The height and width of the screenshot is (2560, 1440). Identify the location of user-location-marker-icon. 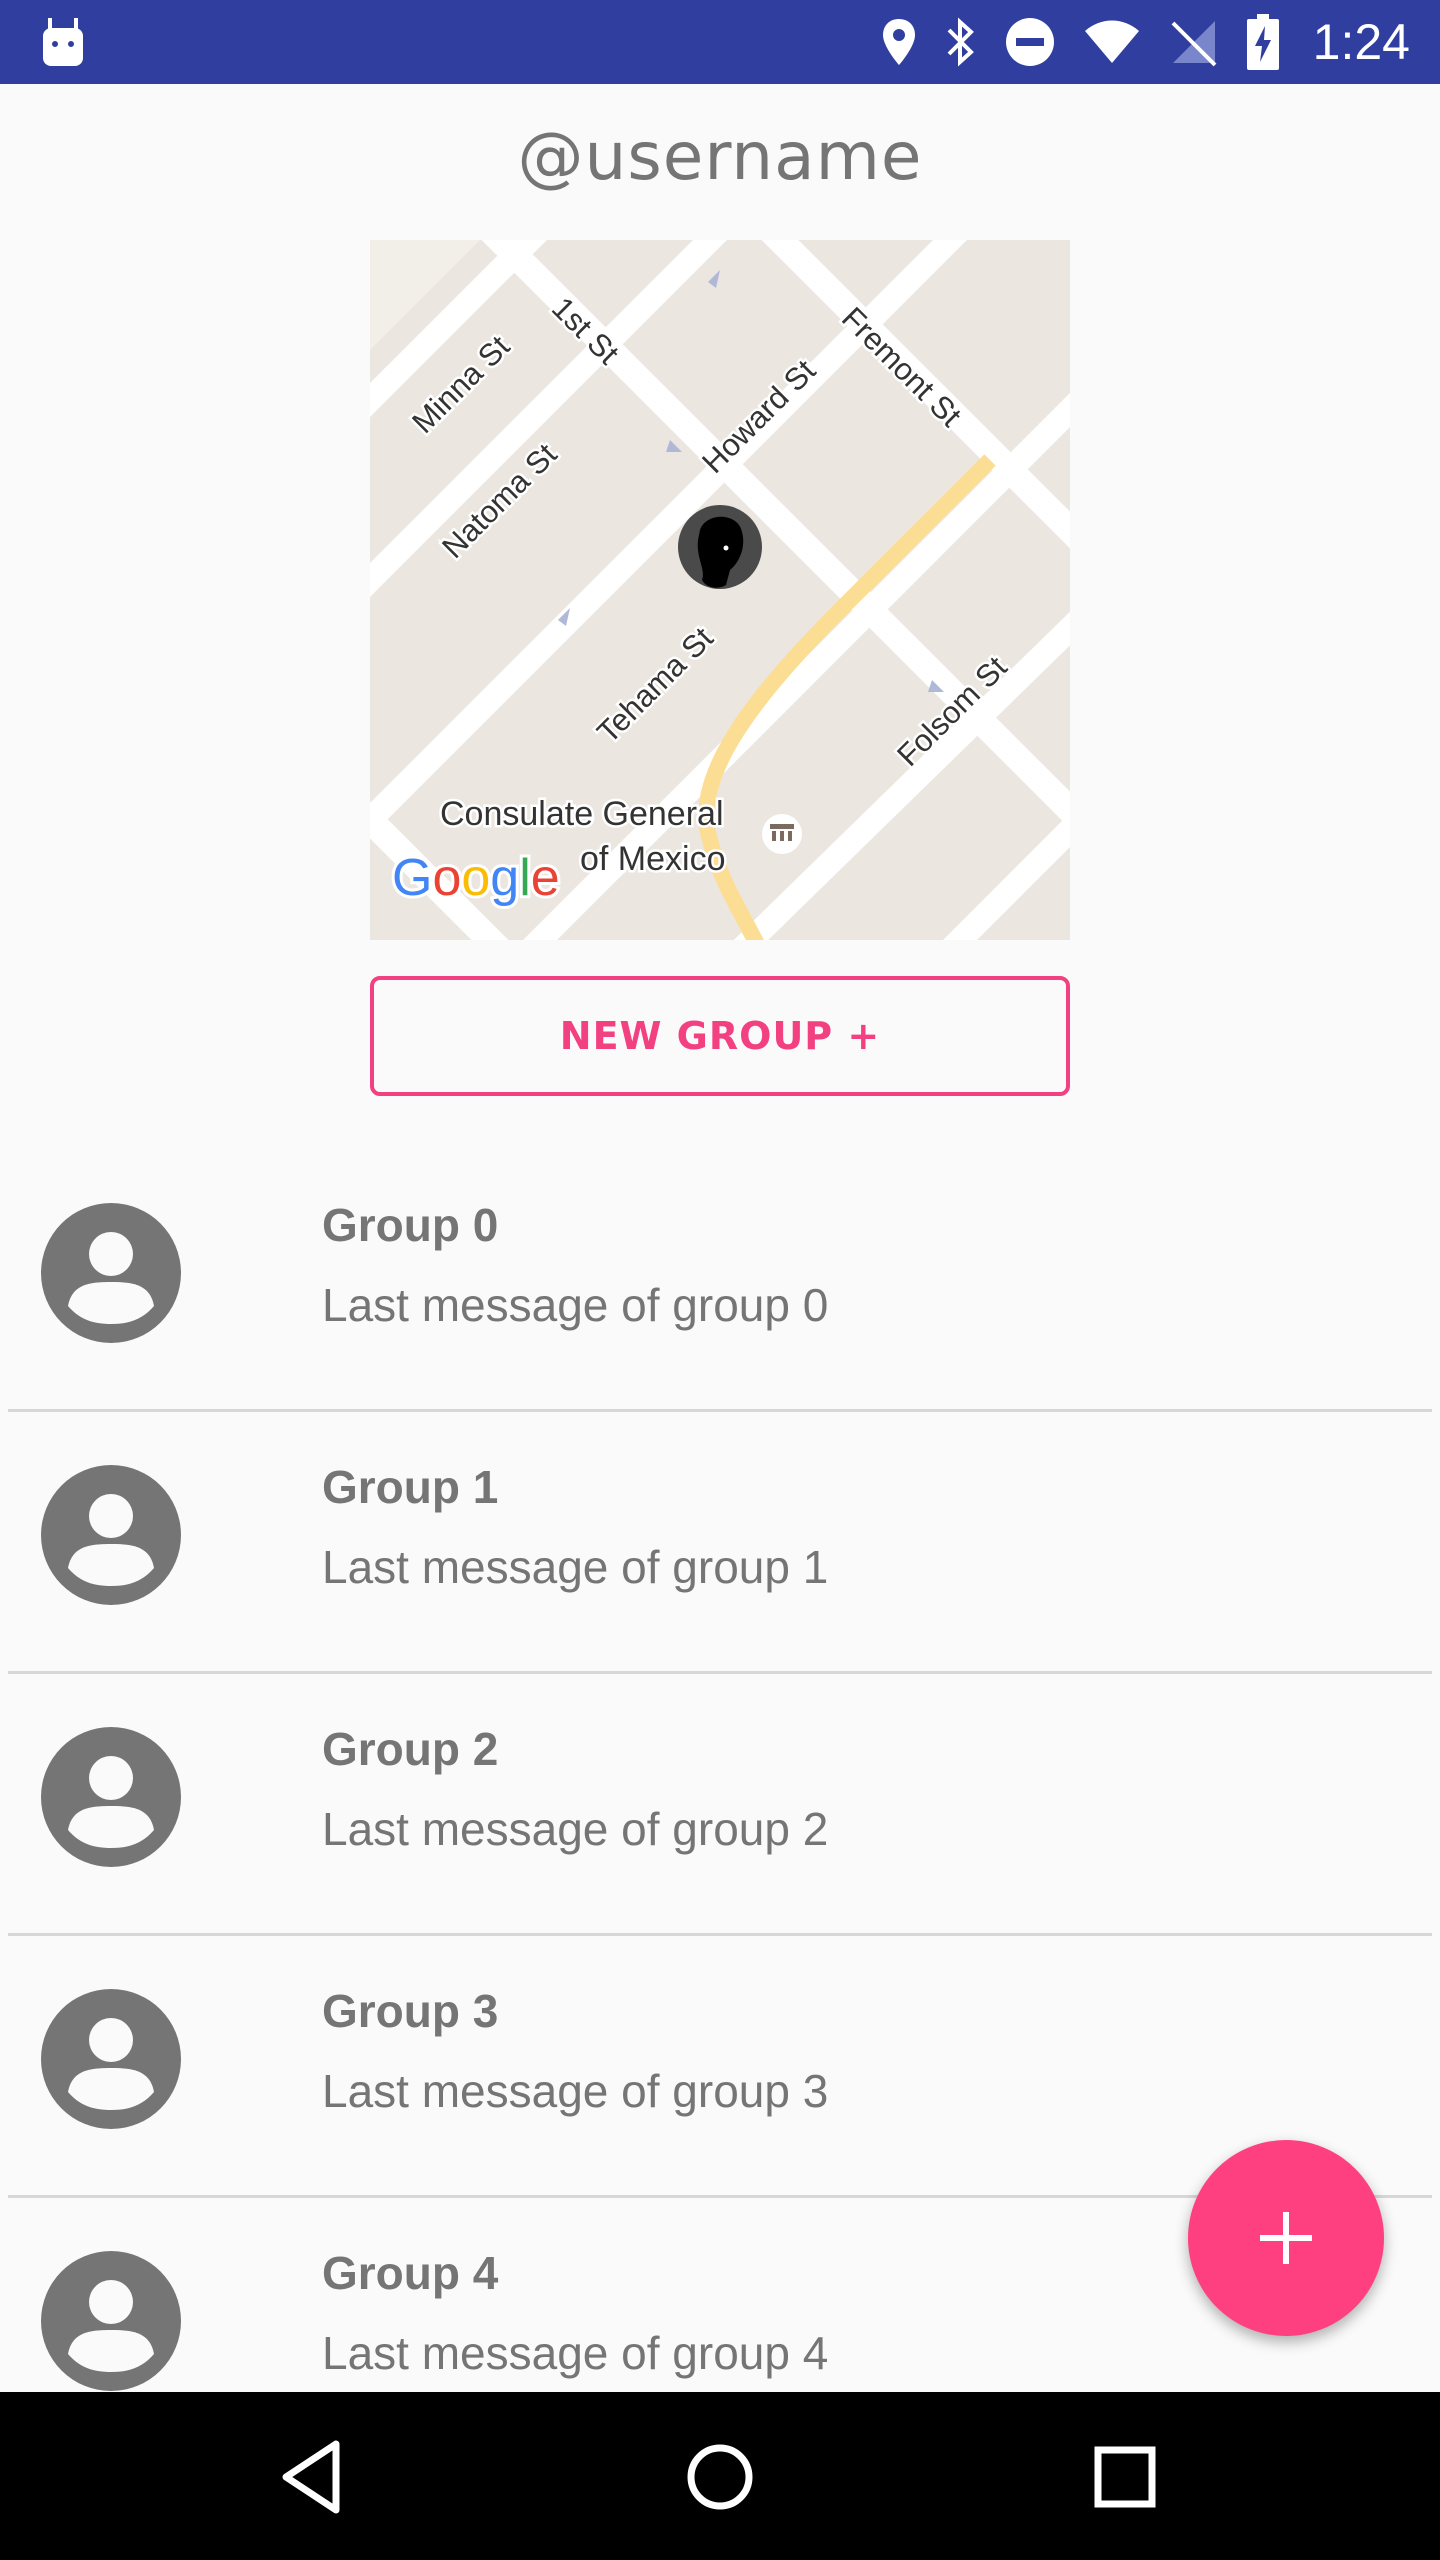
(720, 547).